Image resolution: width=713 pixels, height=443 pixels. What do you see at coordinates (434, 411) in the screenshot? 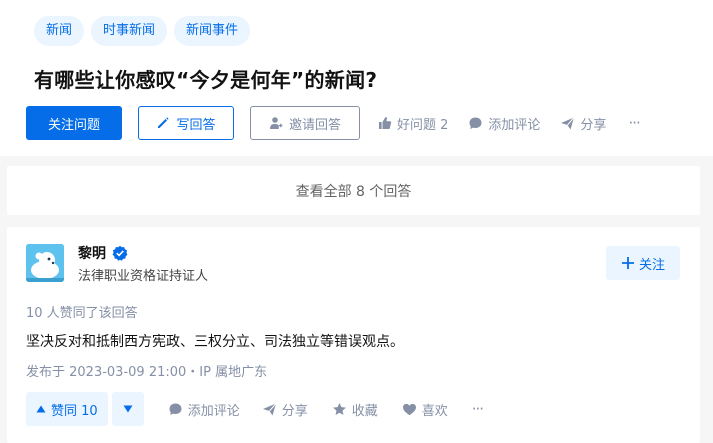
I see `like-label: 喜欢` at bounding box center [434, 411].